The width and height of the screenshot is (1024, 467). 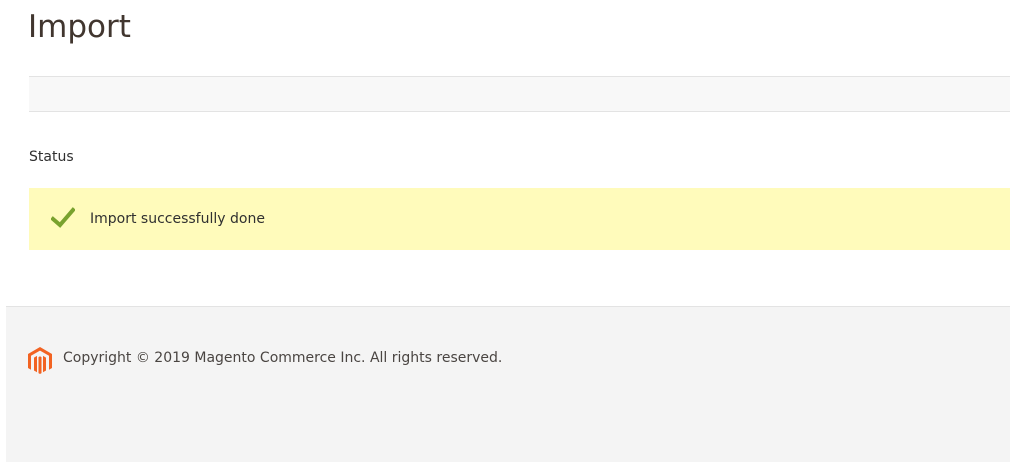 I want to click on success-message-text: Import successfully done, so click(x=177, y=219).